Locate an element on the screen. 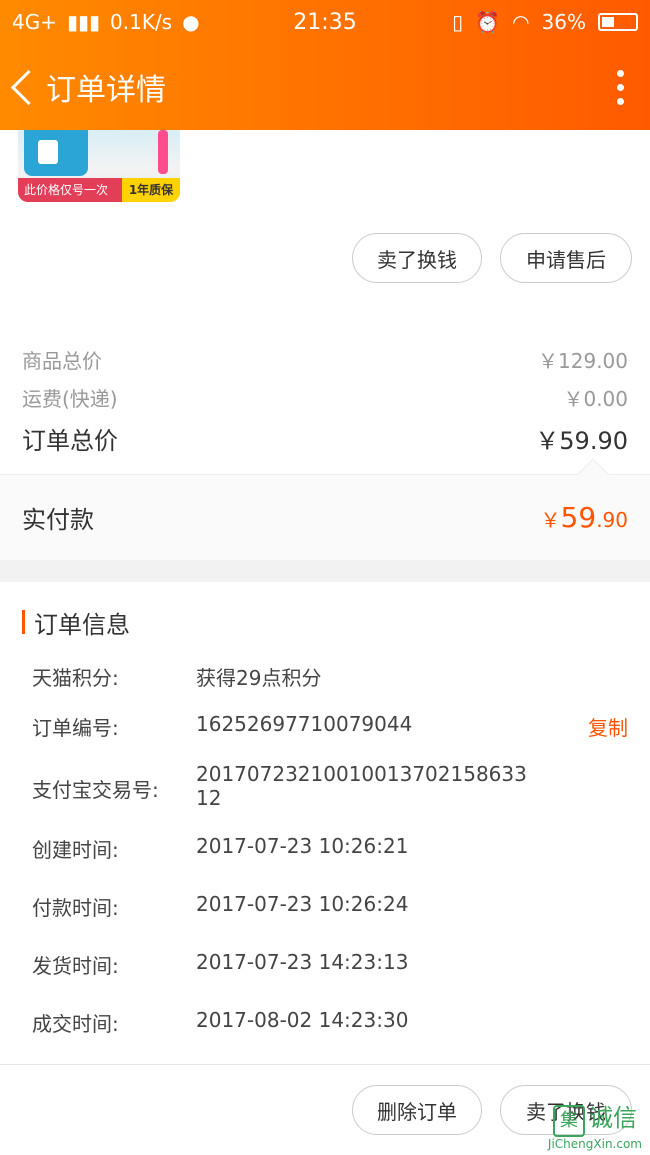 This screenshot has width=650, height=1155. more-icon is located at coordinates (620, 87).